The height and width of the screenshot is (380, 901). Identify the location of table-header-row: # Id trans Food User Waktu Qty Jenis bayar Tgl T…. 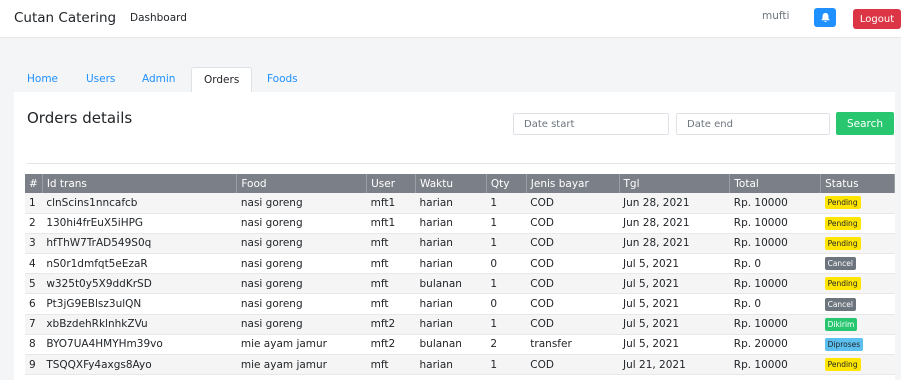
(460, 183).